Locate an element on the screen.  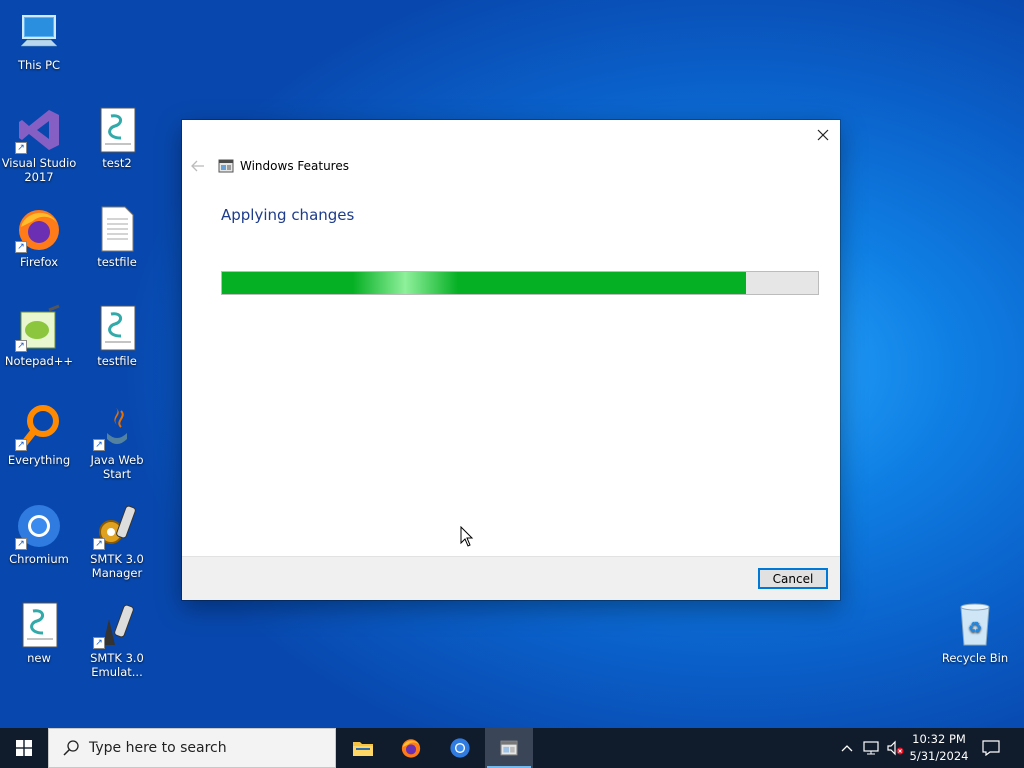
desktop-icon-recycle-bin: ♻ Recycle Bin is located at coordinates (975, 633).